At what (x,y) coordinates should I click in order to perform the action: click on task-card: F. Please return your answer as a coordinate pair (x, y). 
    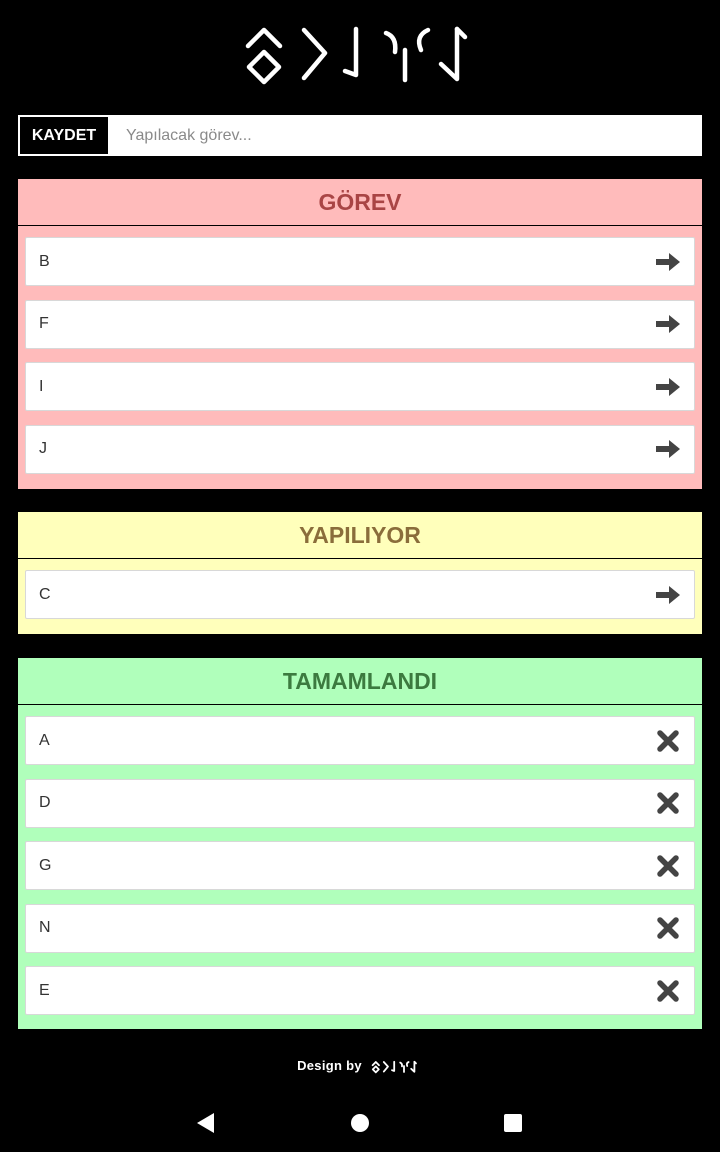
    Looking at the image, I should click on (360, 324).